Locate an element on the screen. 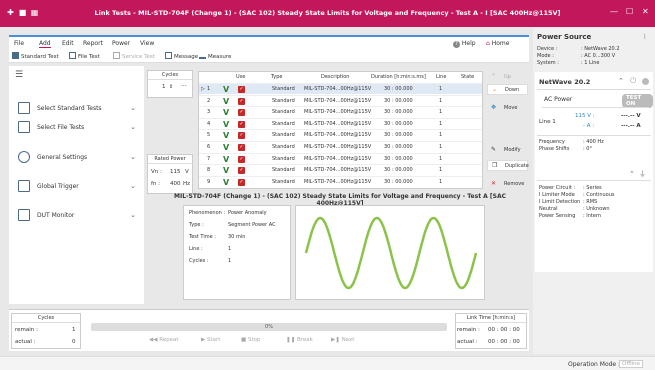 The width and height of the screenshot is (655, 370). sidebar-item-general-settings: General Settings ⌄ is located at coordinates (76, 157).